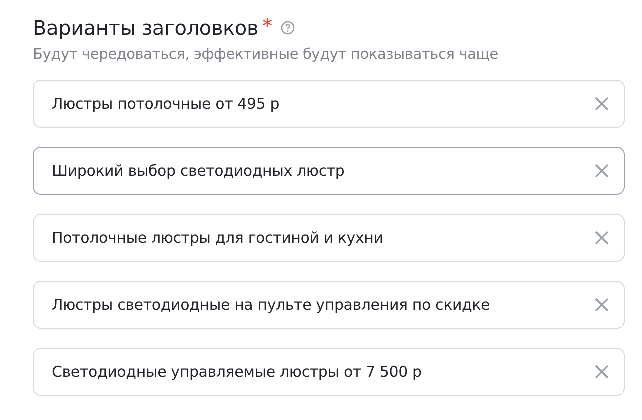 The height and width of the screenshot is (420, 642). What do you see at coordinates (266, 55) in the screenshot?
I see `section-hint: Будут чередоваться, эффективные будут показываться чаще` at bounding box center [266, 55].